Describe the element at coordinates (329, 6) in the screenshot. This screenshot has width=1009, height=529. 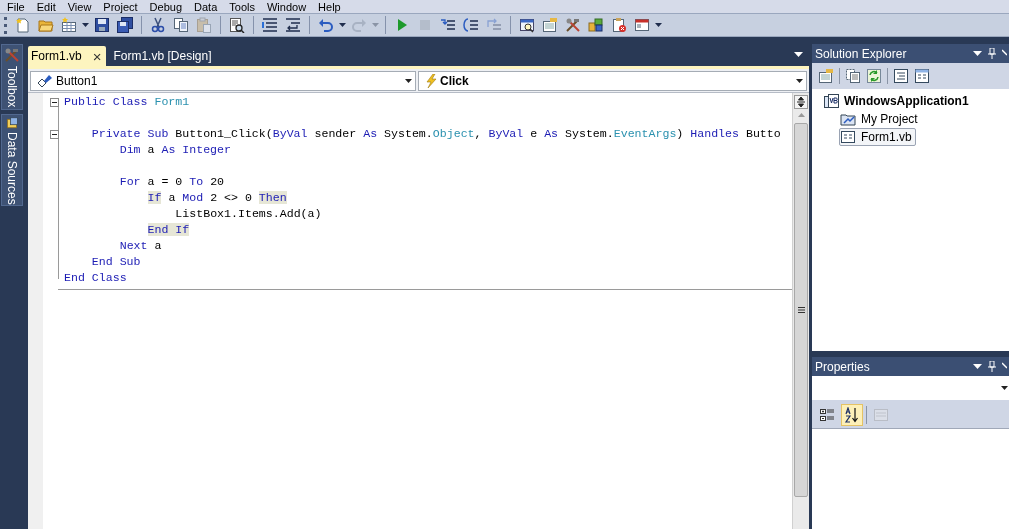
I see `menu-item: Help` at that location.